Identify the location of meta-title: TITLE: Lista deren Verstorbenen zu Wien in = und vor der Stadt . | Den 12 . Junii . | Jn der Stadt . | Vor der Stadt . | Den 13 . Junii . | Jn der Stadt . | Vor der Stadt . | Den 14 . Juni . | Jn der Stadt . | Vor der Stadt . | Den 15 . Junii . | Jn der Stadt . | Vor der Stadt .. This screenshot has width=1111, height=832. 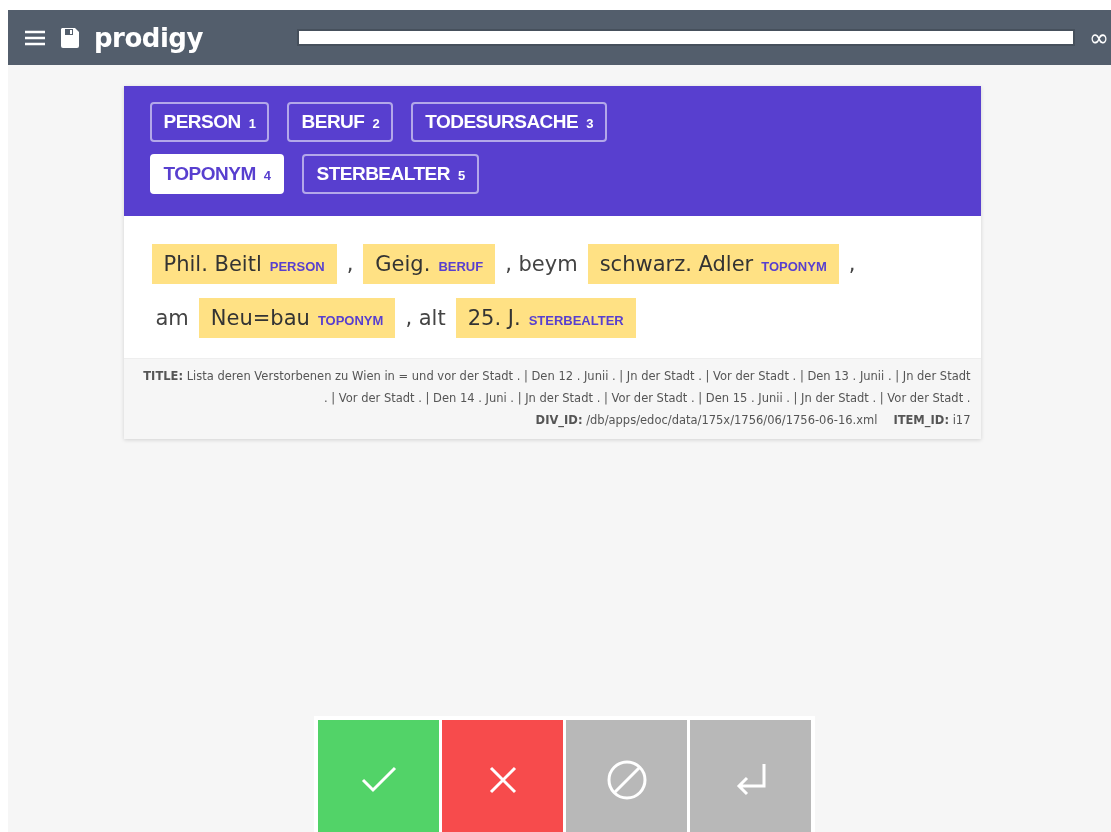
(556, 387).